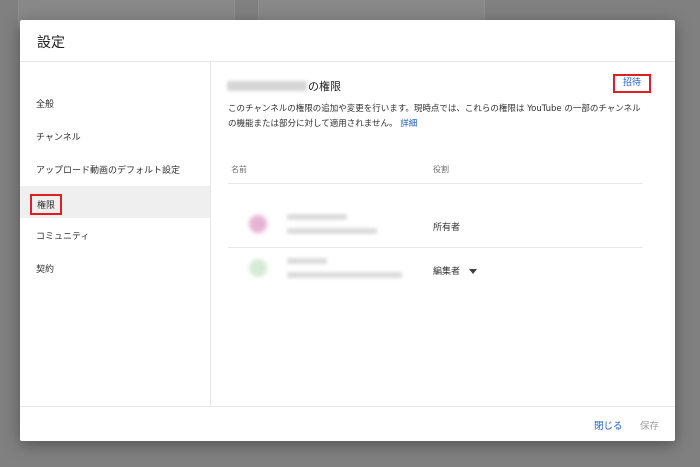 Image resolution: width=700 pixels, height=467 pixels. I want to click on sidebar-item-general: 全般, so click(115, 103).